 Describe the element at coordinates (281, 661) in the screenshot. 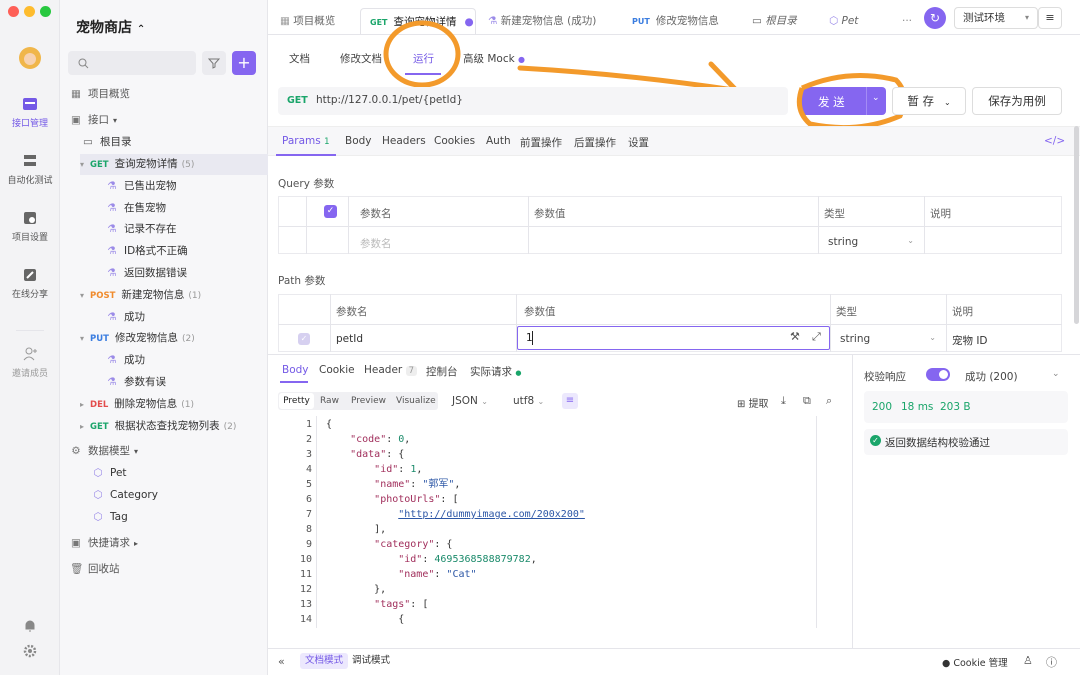

I see `collapse-sidebar-icon: «` at that location.